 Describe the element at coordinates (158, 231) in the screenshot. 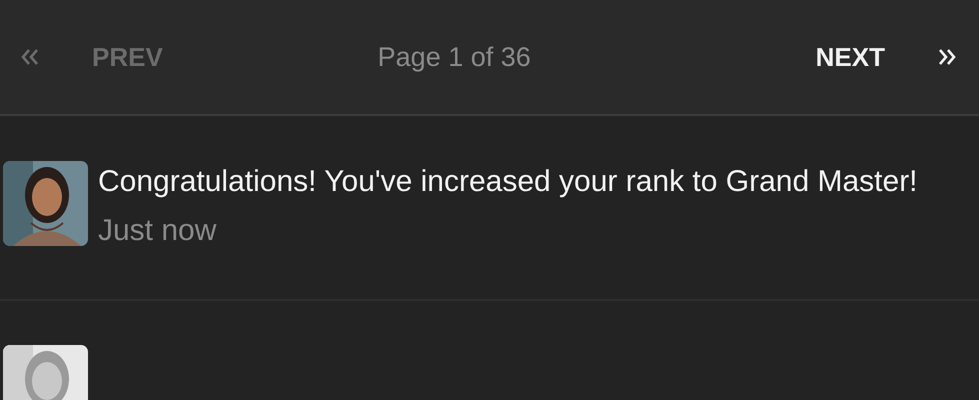

I see `notification-time: Just now` at that location.